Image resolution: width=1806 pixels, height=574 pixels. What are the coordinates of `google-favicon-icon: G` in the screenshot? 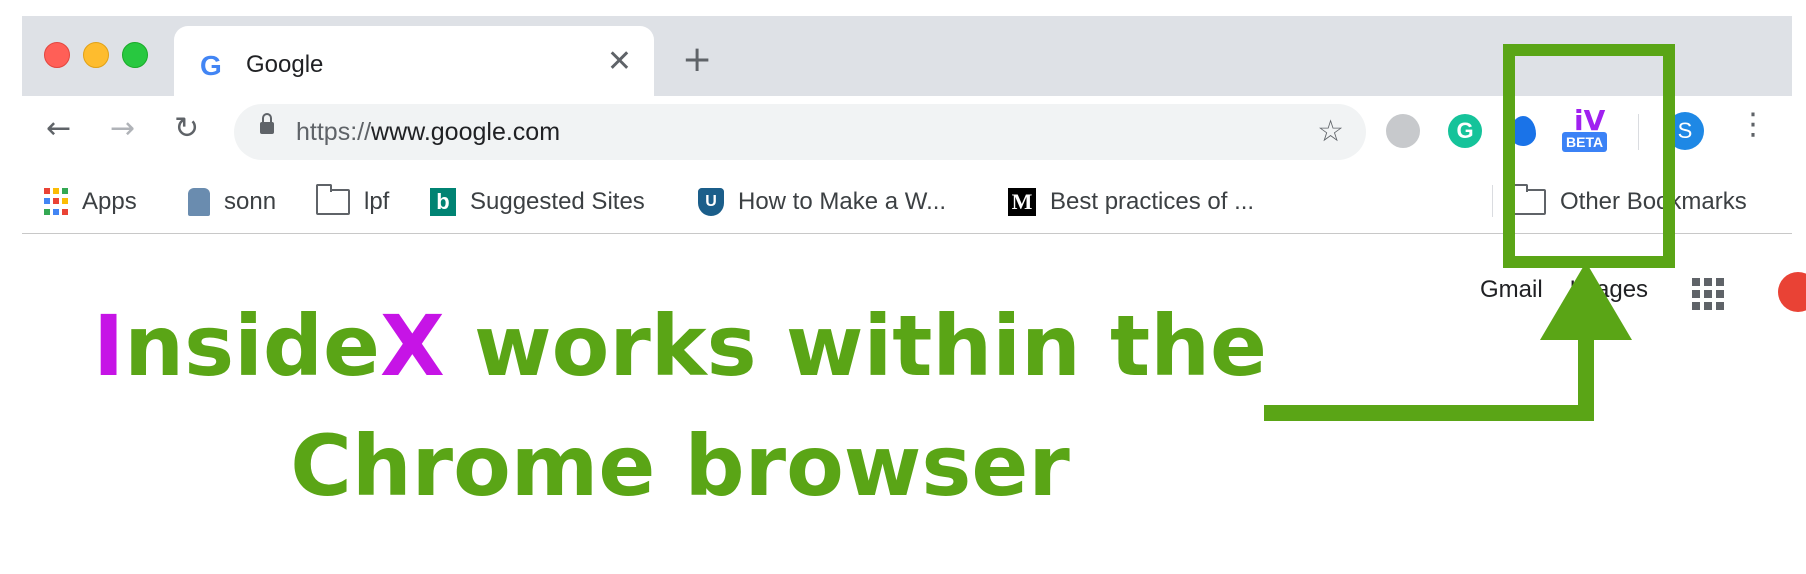 It's located at (211, 65).